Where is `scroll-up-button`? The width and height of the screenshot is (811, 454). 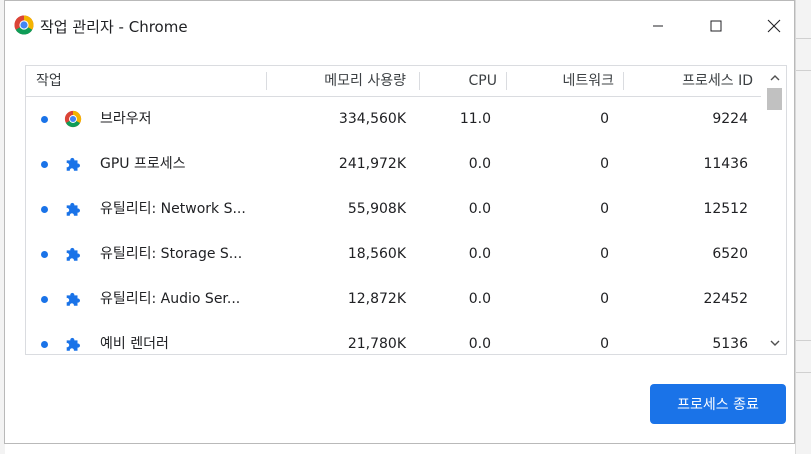 scroll-up-button is located at coordinates (774, 78).